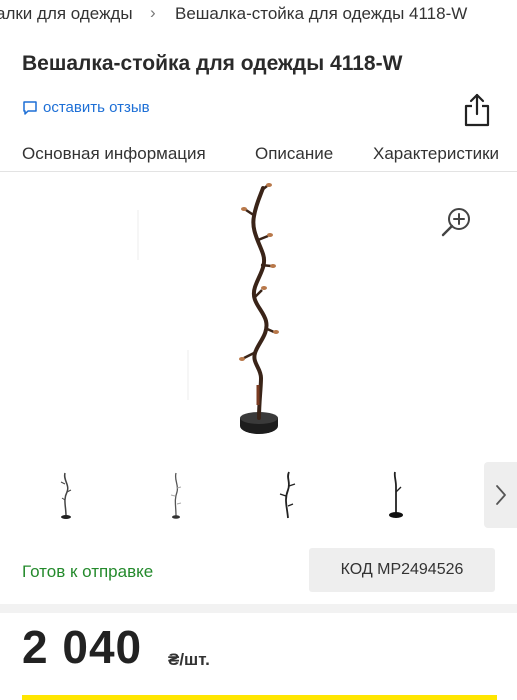  What do you see at coordinates (82, 647) in the screenshot?
I see `price-value: 2 040` at bounding box center [82, 647].